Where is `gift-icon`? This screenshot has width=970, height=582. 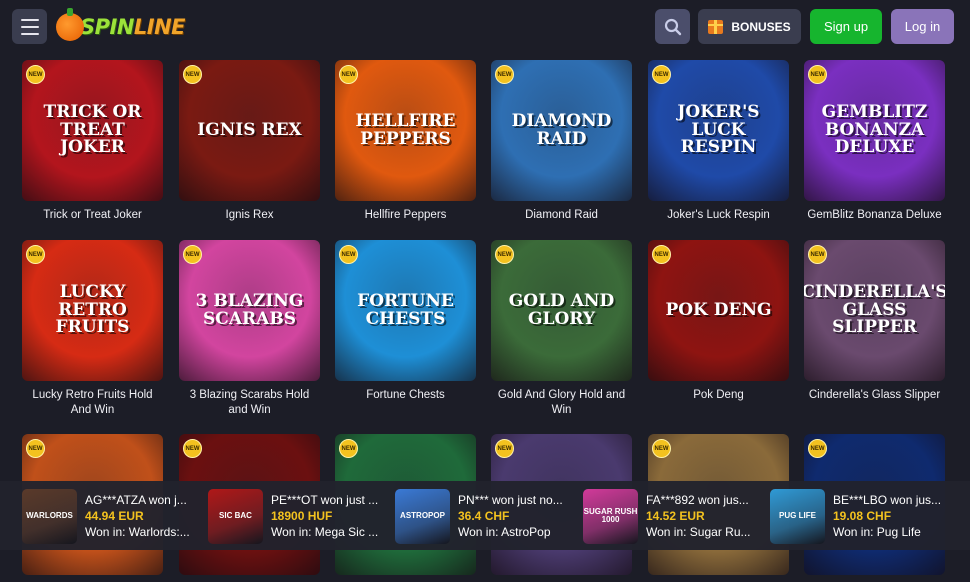
gift-icon is located at coordinates (716, 26).